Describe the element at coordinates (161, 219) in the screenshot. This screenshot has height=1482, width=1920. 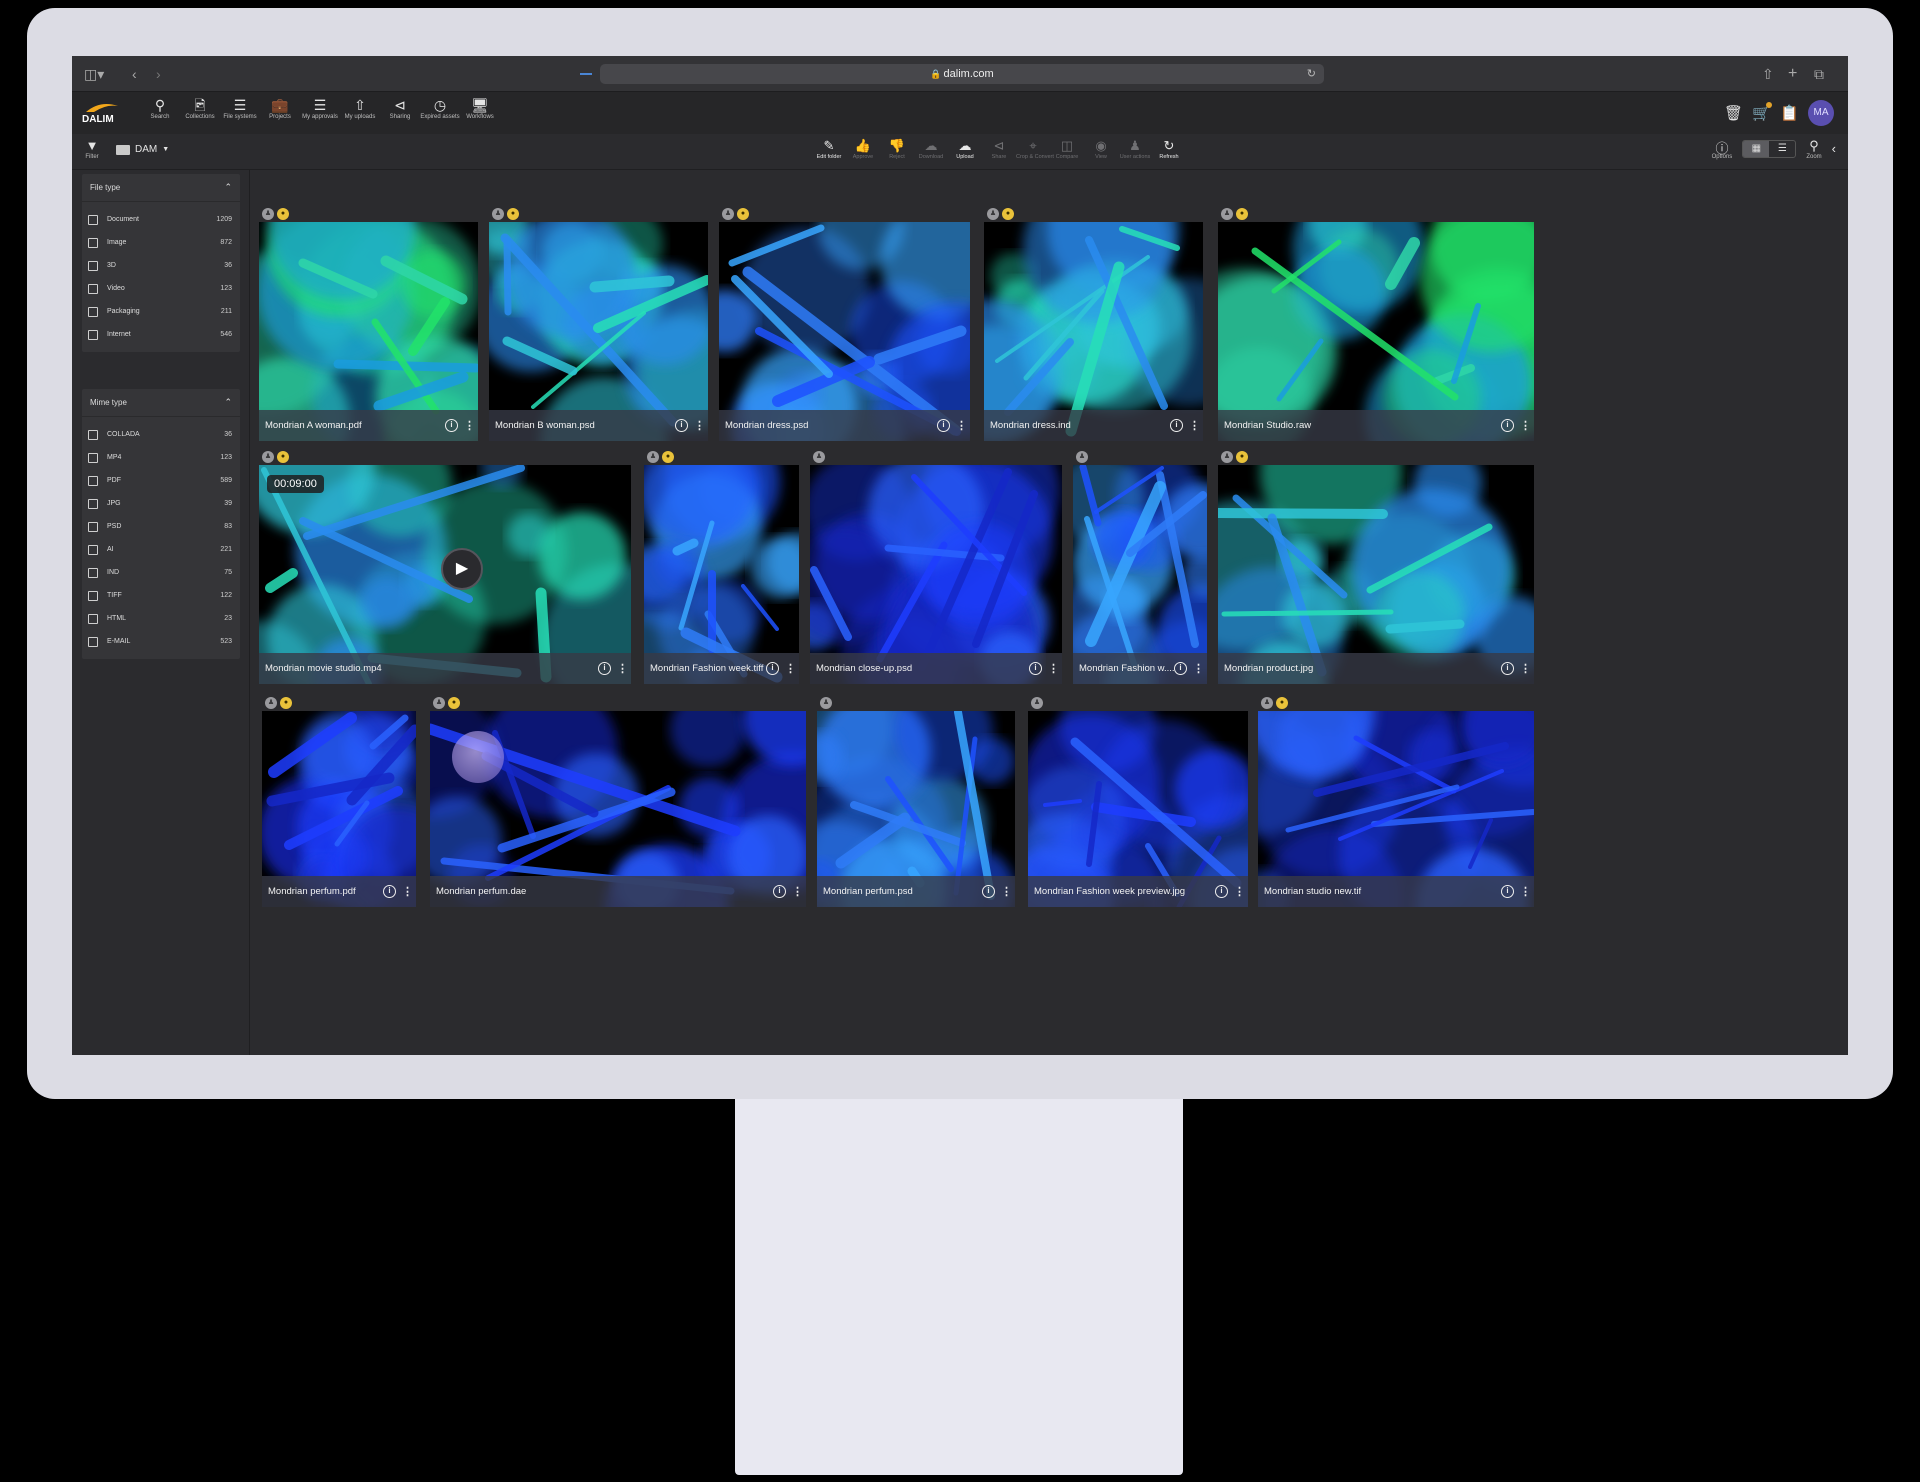
I see `facet-option: Document 1209` at that location.